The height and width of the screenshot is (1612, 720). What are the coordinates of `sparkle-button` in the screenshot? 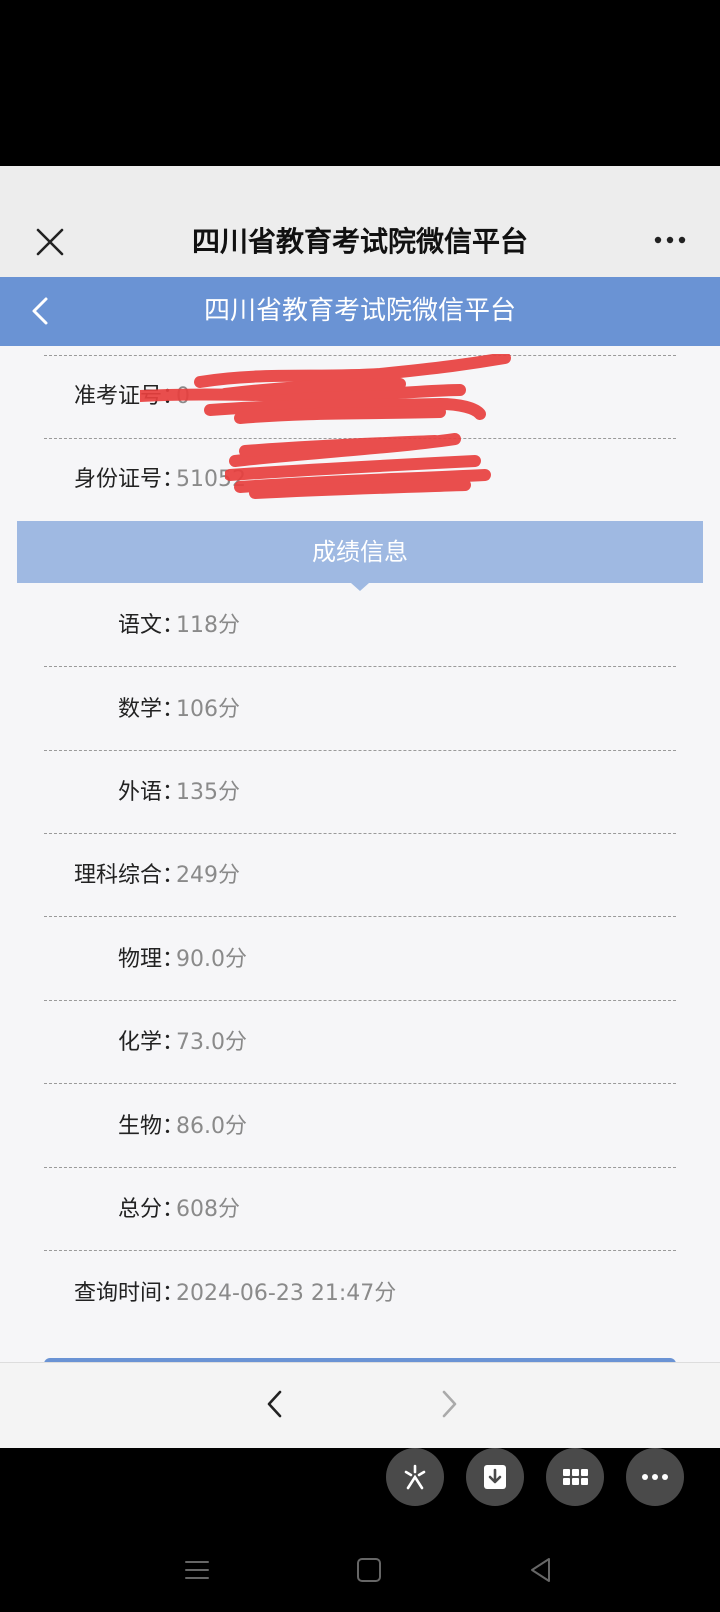 It's located at (415, 1477).